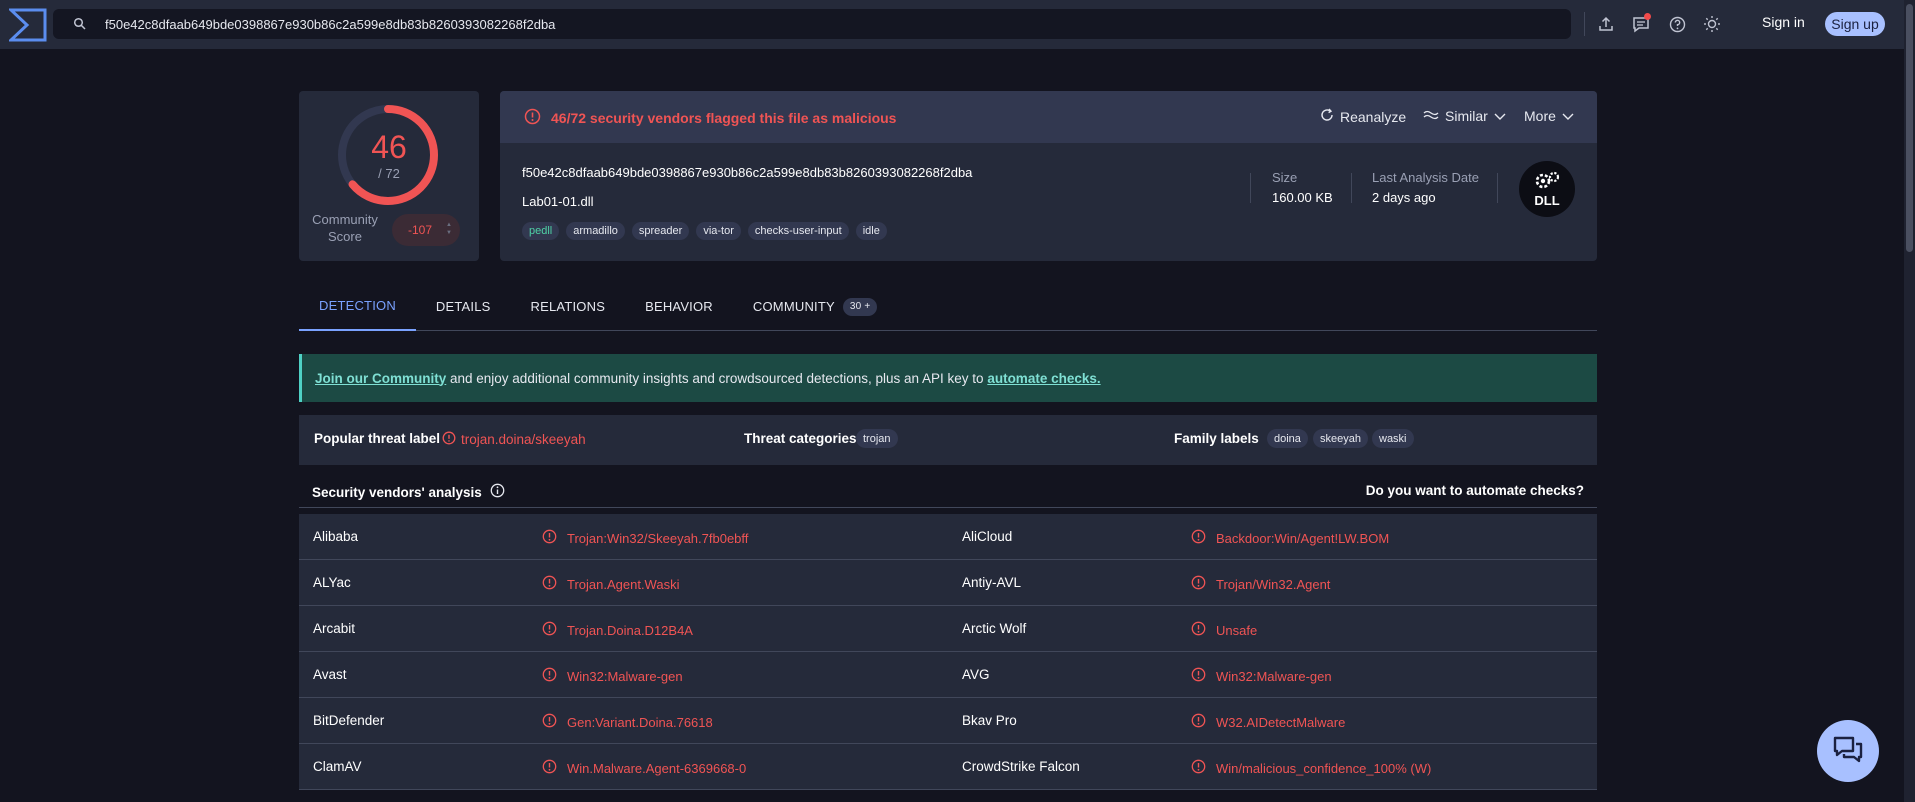 The image size is (1915, 802). What do you see at coordinates (389, 176) in the screenshot?
I see `detection-score-card: 46 / 72 Community Score -107 ▲ ▼` at bounding box center [389, 176].